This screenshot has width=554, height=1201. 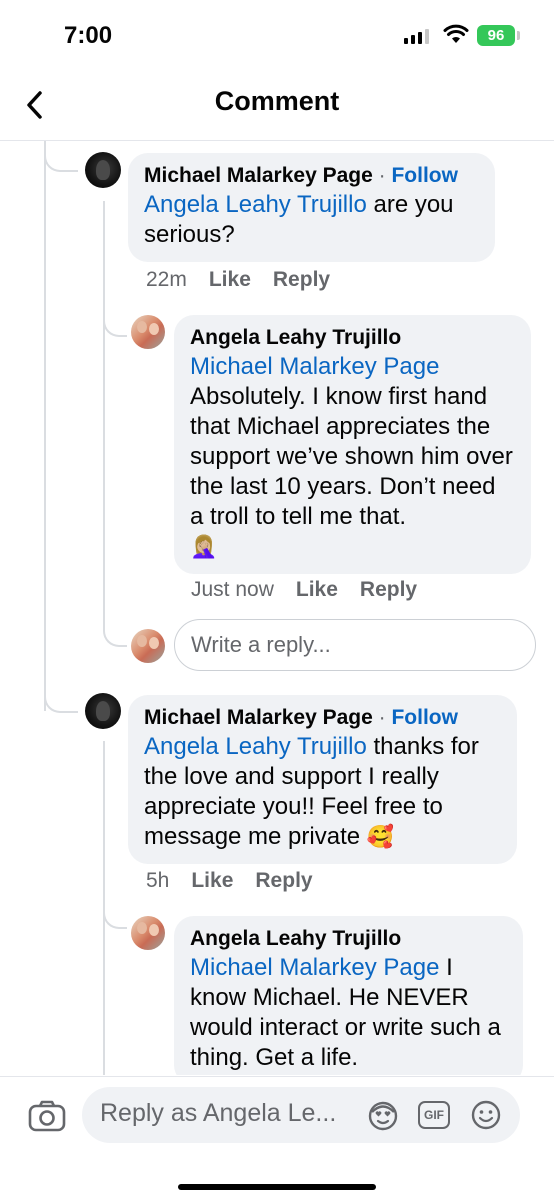 I want to click on comment-actions: 22m Like Reply, so click(x=238, y=280).